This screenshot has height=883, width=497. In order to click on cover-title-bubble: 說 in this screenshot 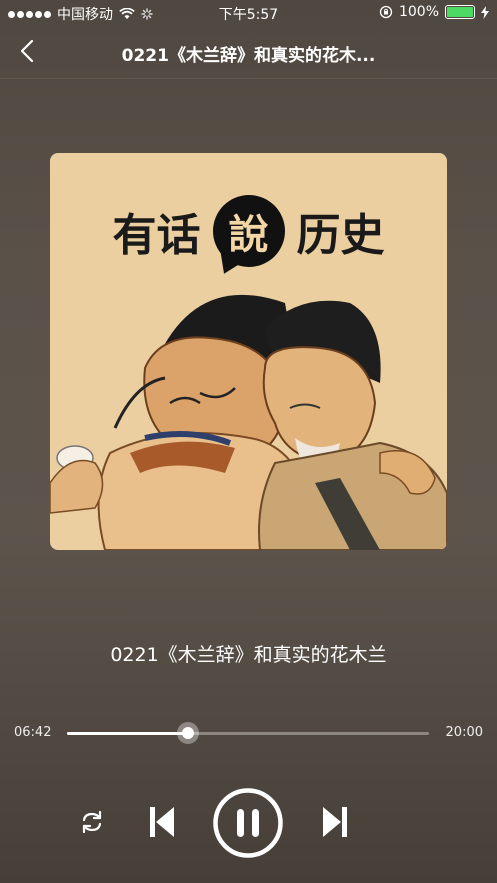, I will do `click(248, 231)`.